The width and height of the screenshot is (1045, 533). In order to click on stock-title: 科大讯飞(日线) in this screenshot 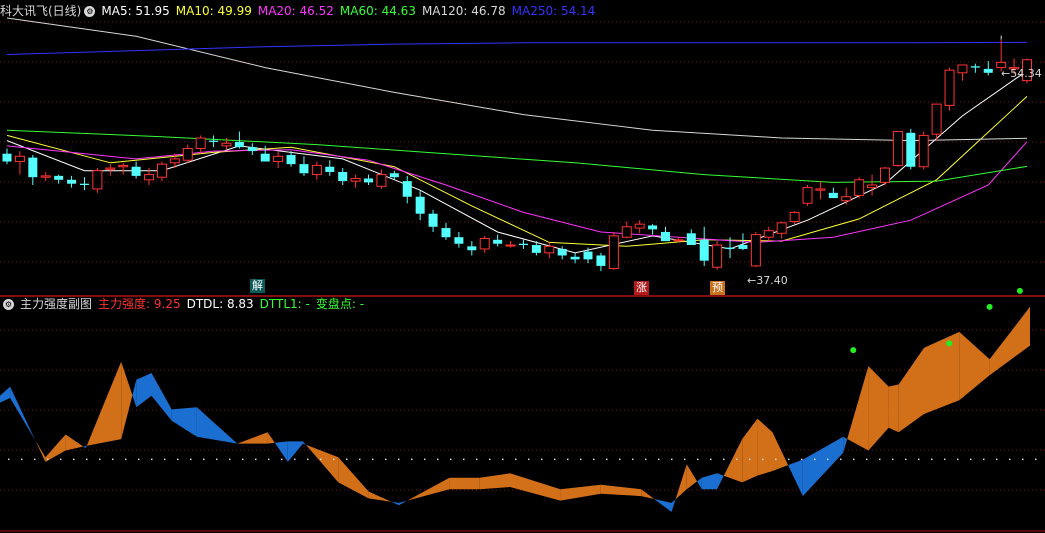, I will do `click(40, 11)`.